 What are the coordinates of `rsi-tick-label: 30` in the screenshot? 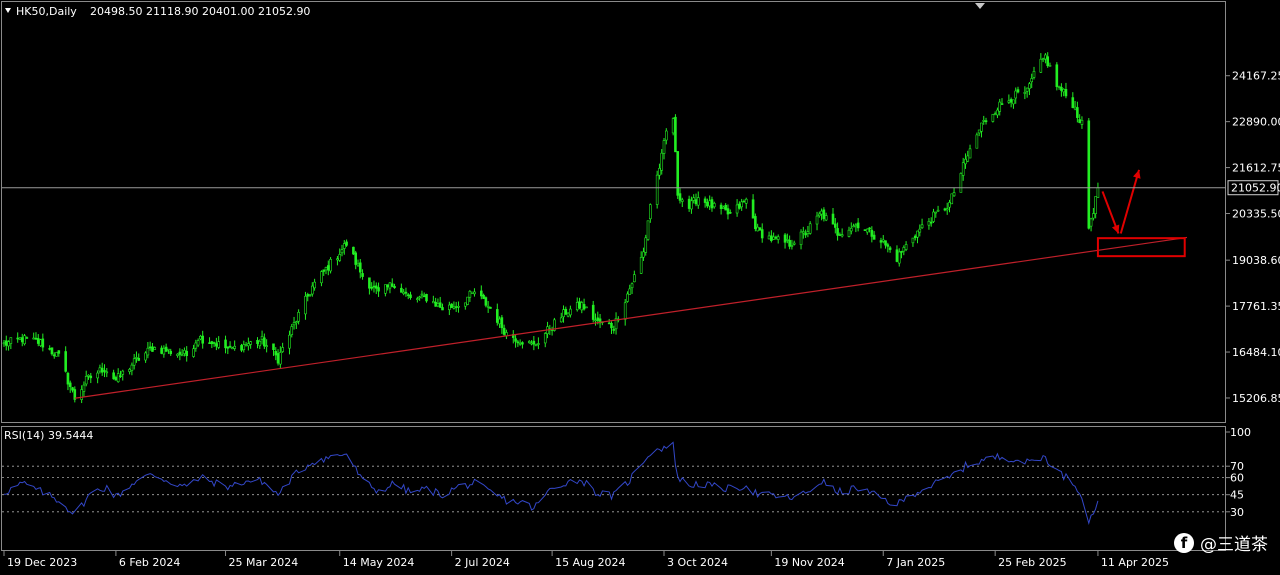 It's located at (1237, 512).